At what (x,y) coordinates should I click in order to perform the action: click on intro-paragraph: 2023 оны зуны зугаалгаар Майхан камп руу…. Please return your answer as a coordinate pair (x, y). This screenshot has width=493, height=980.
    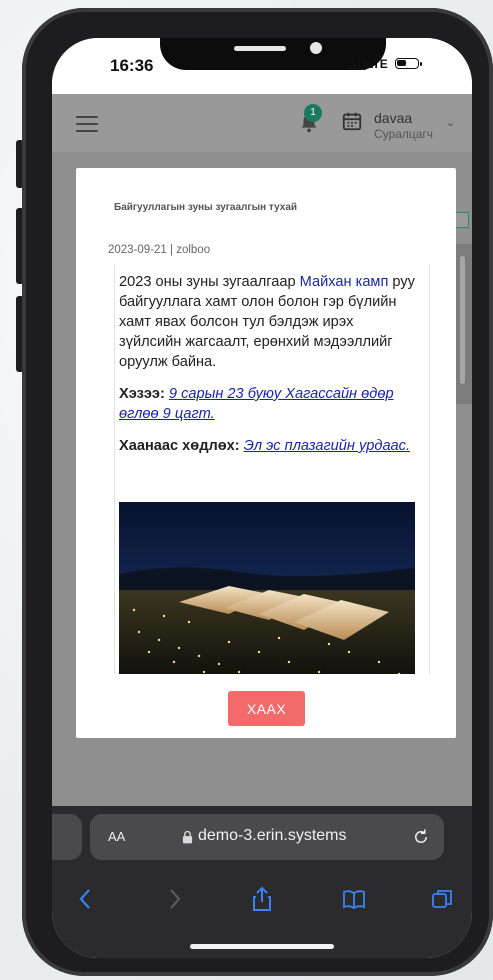
    Looking at the image, I should click on (267, 322).